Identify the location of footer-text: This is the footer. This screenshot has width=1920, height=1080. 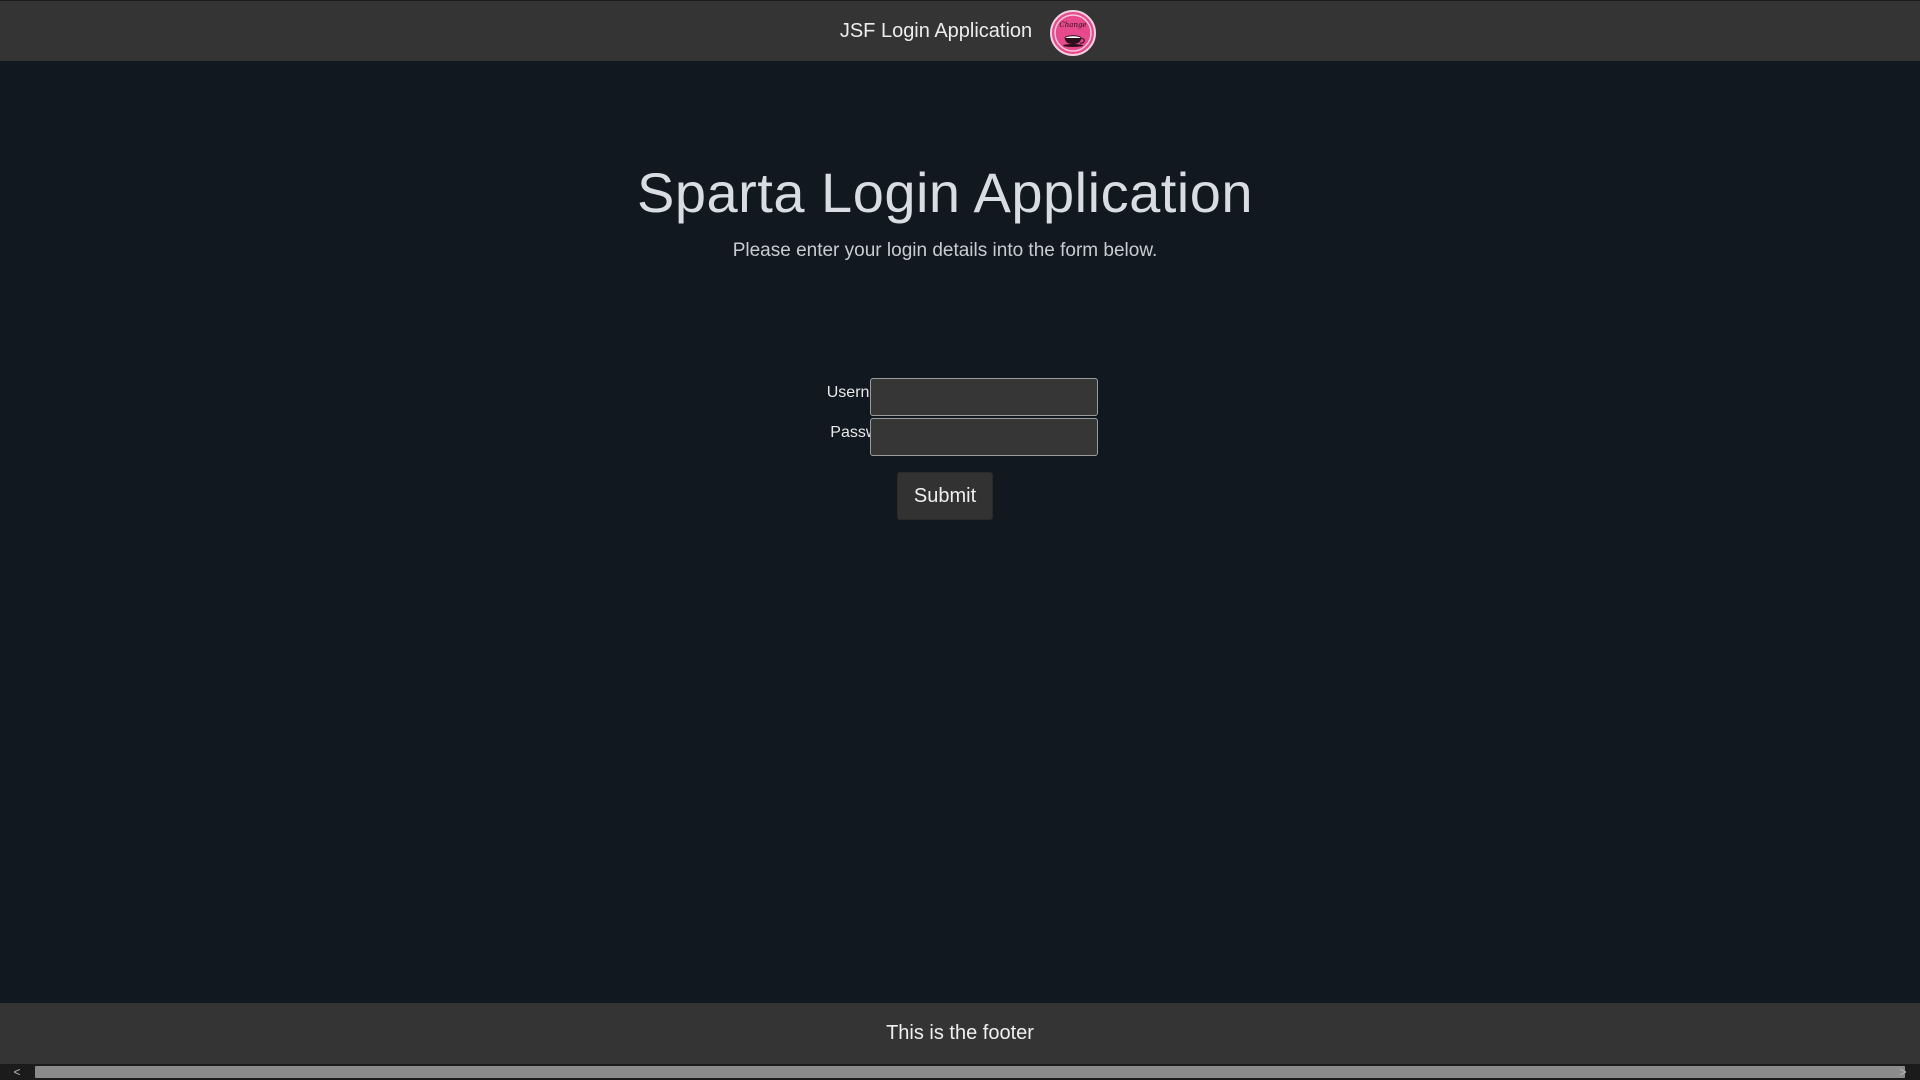
(960, 1033).